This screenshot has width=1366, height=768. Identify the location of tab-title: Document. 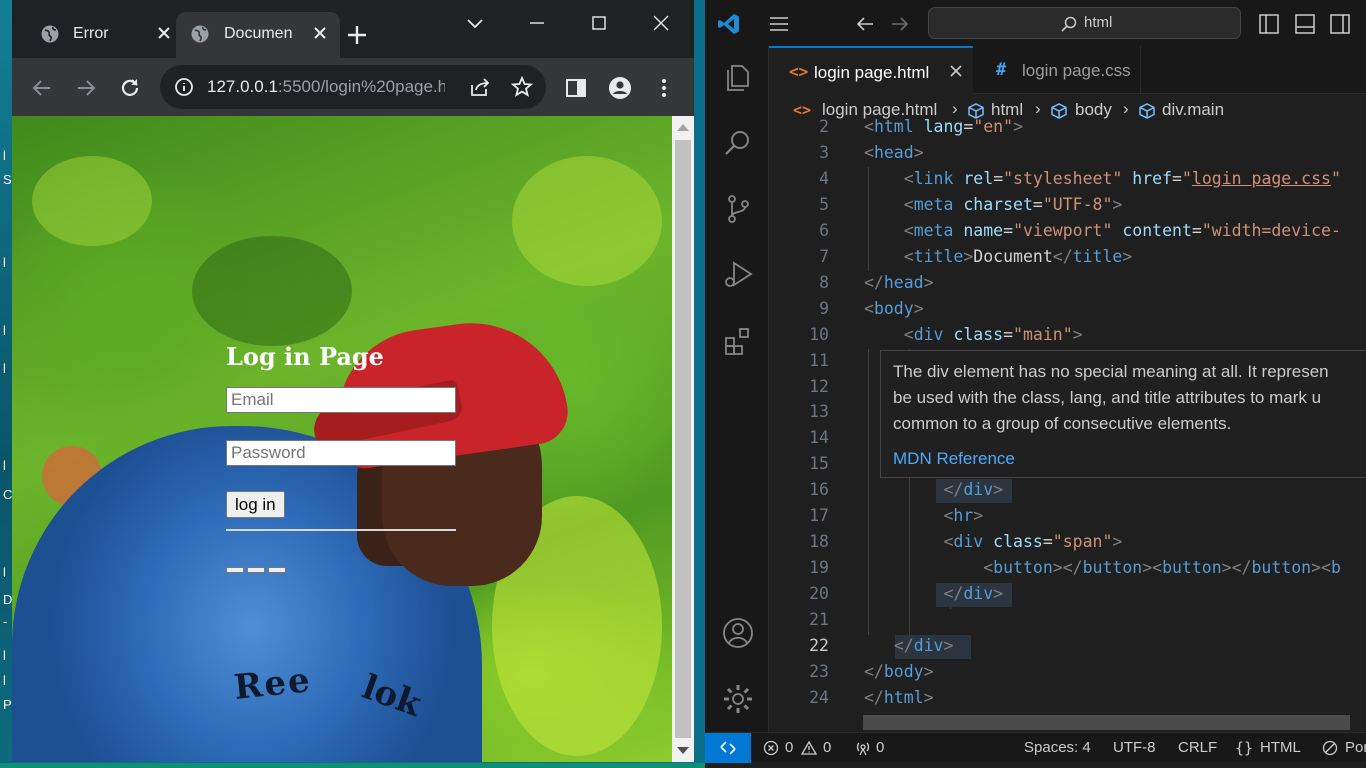
(258, 33).